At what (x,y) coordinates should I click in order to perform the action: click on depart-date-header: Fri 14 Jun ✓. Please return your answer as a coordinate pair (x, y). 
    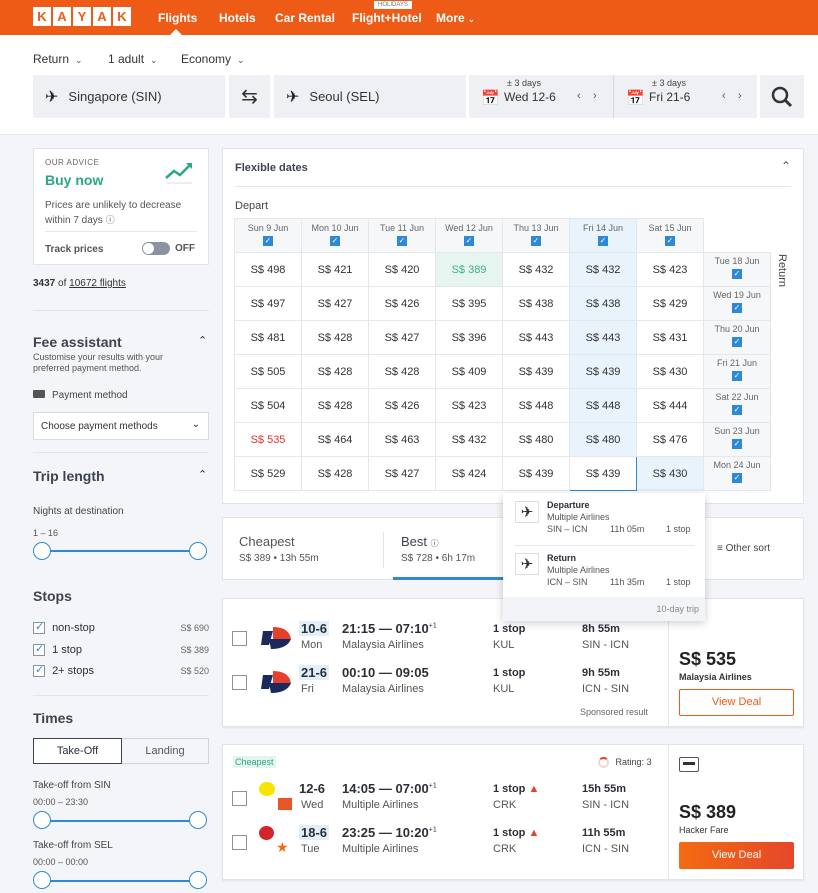
    Looking at the image, I should click on (603, 235).